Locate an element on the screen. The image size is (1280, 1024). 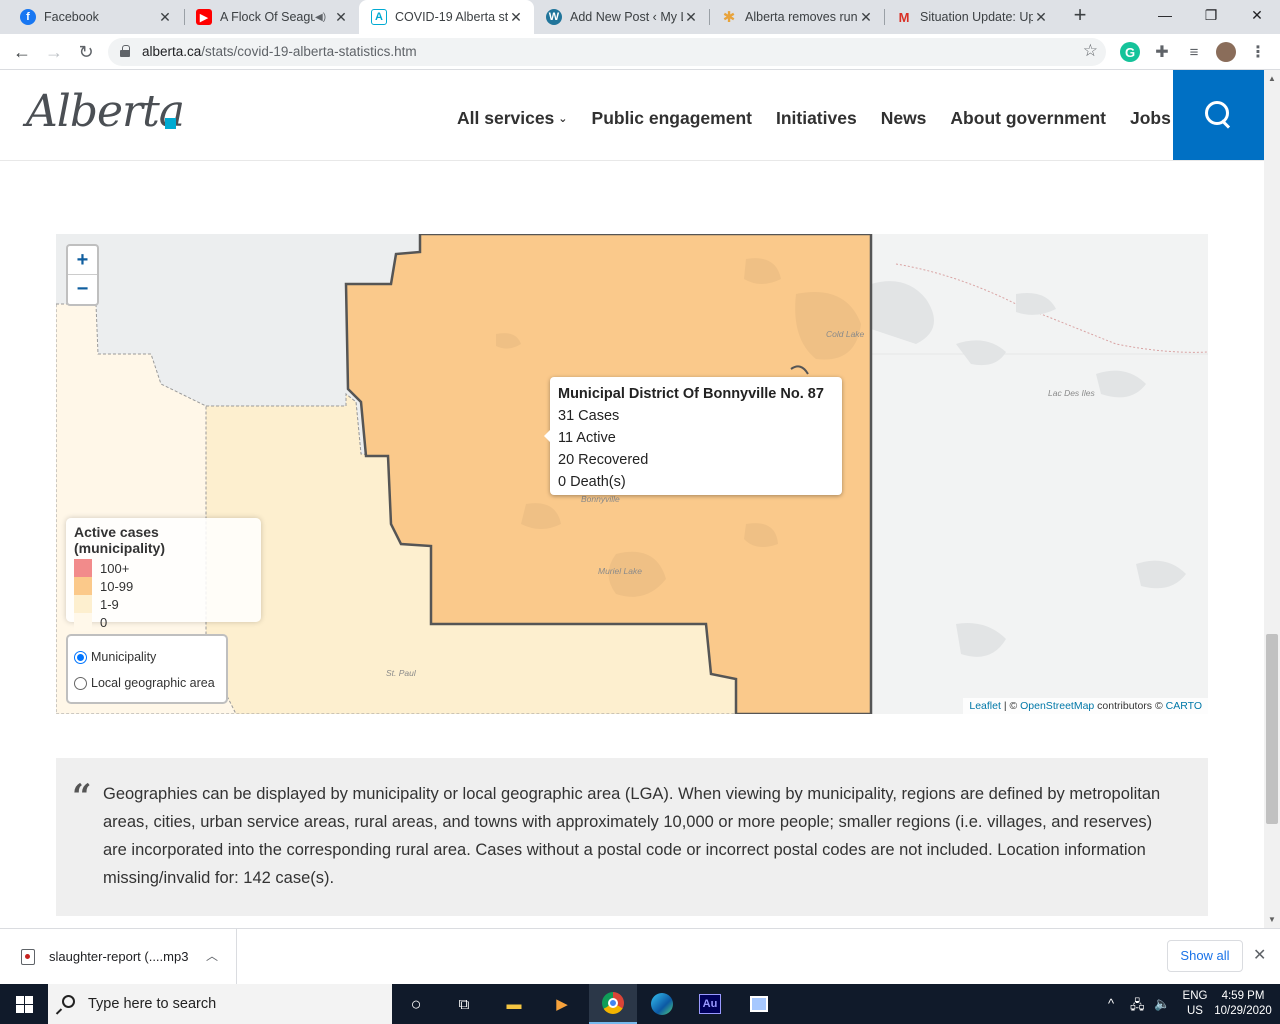
scroll-down-arrow-icon: ▼ is located at coordinates (1272, 919).